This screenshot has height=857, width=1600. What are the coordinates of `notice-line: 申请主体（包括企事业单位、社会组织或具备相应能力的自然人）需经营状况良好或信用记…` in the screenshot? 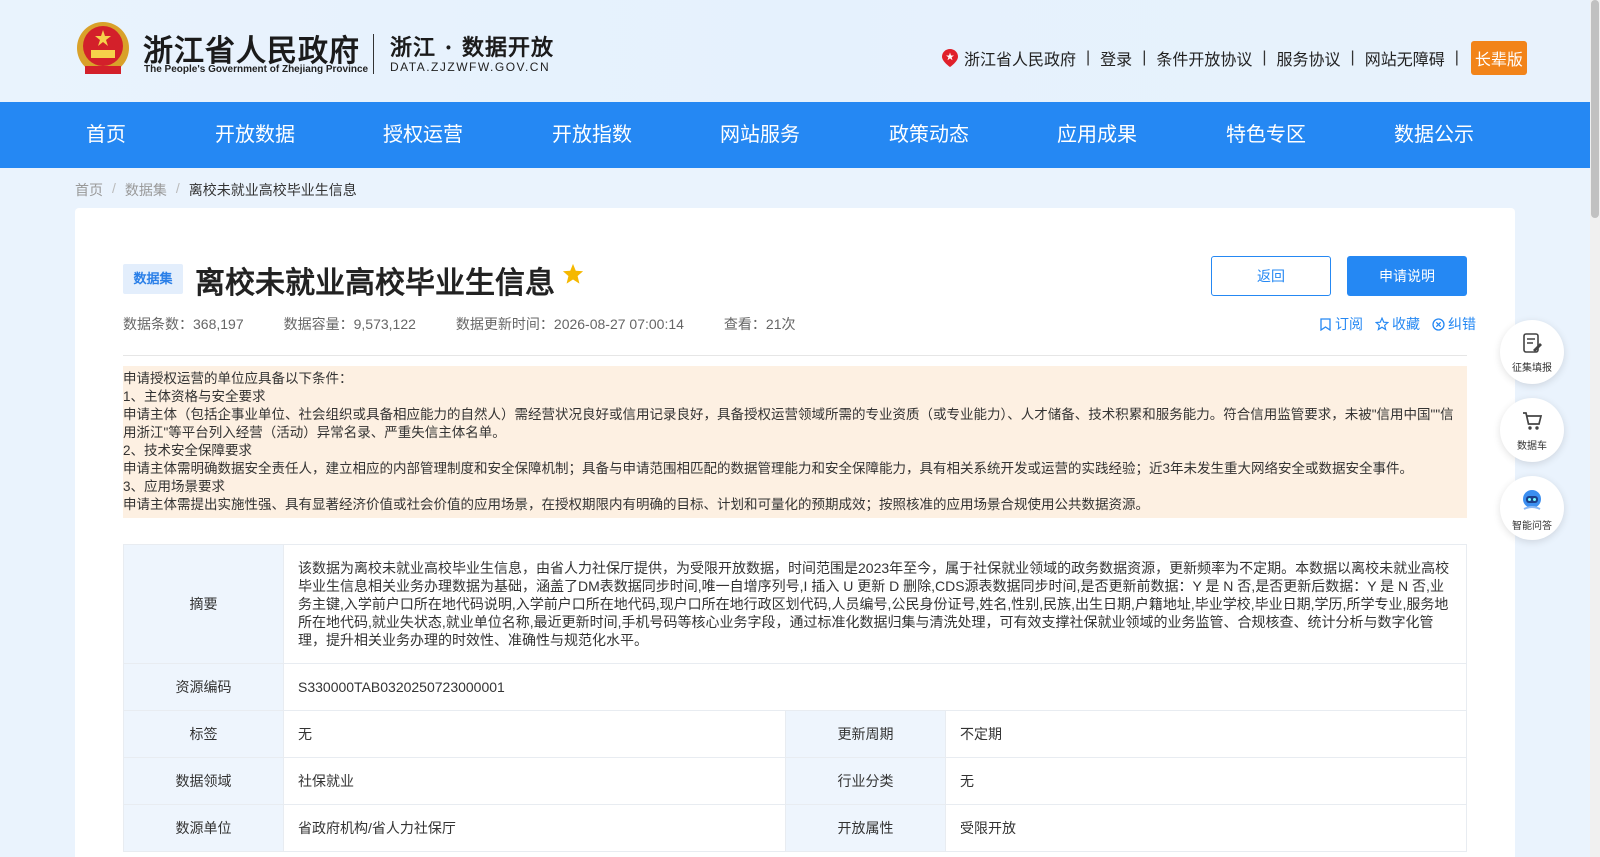 It's located at (788, 423).